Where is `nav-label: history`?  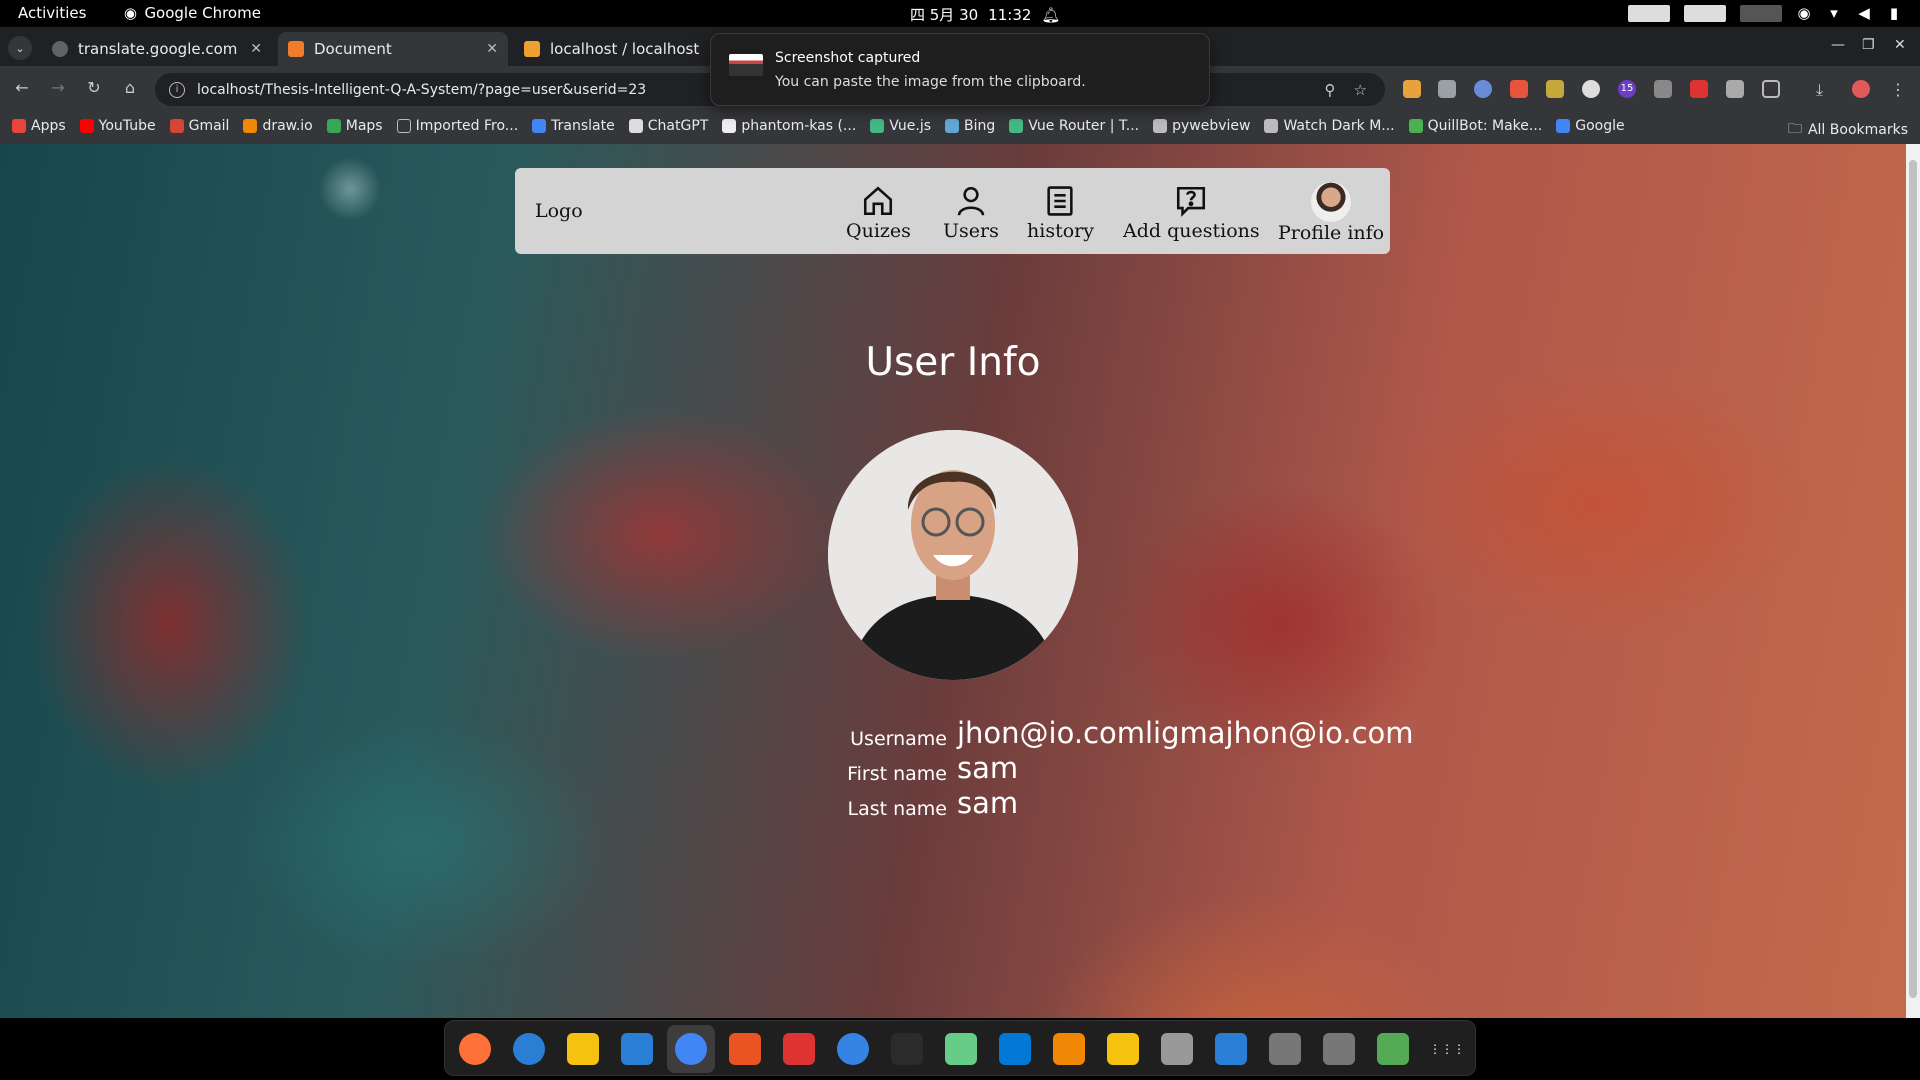 nav-label: history is located at coordinates (1060, 231).